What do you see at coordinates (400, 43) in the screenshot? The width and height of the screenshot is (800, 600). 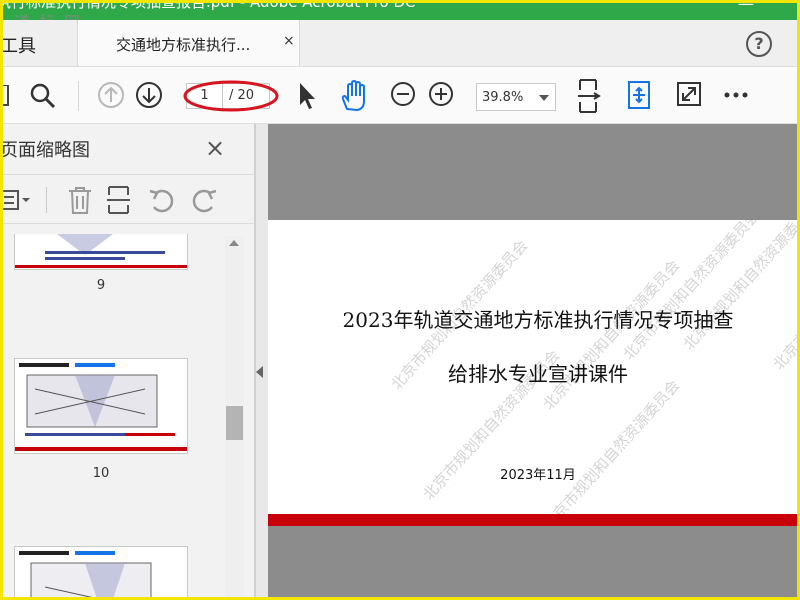 I see `tab-bar: 工具 交通地方标准执行... × ?` at bounding box center [400, 43].